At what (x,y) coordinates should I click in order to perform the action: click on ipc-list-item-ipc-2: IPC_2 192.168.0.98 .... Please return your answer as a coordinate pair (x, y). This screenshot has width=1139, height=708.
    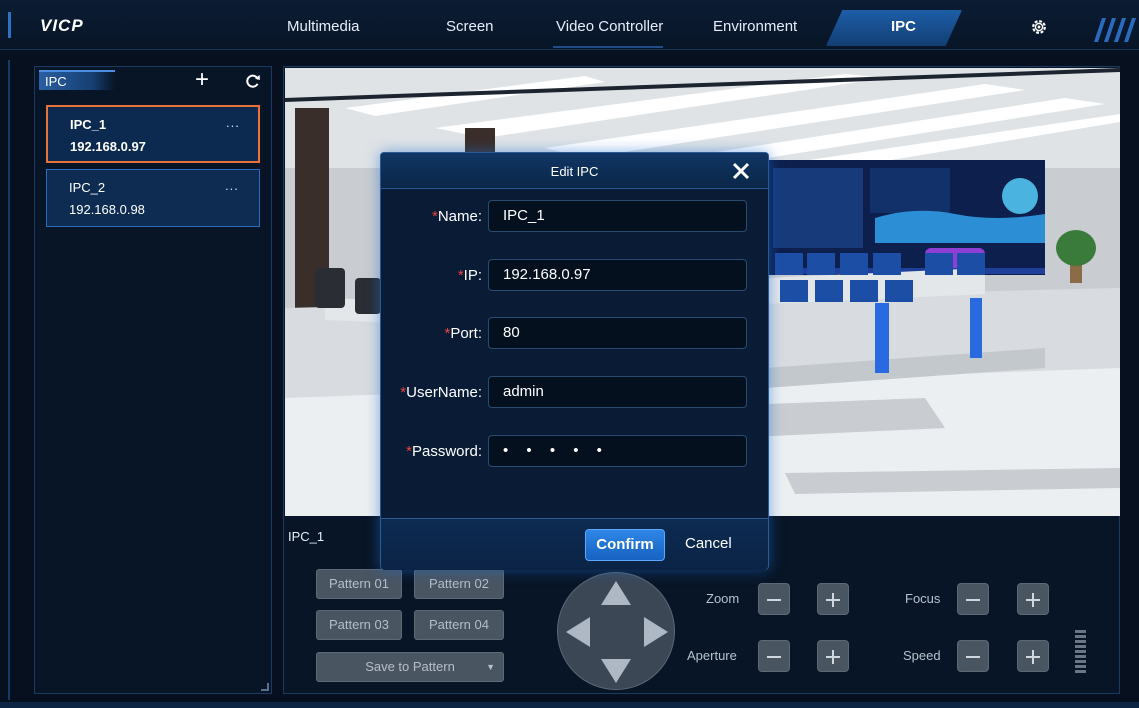
    Looking at the image, I should click on (153, 198).